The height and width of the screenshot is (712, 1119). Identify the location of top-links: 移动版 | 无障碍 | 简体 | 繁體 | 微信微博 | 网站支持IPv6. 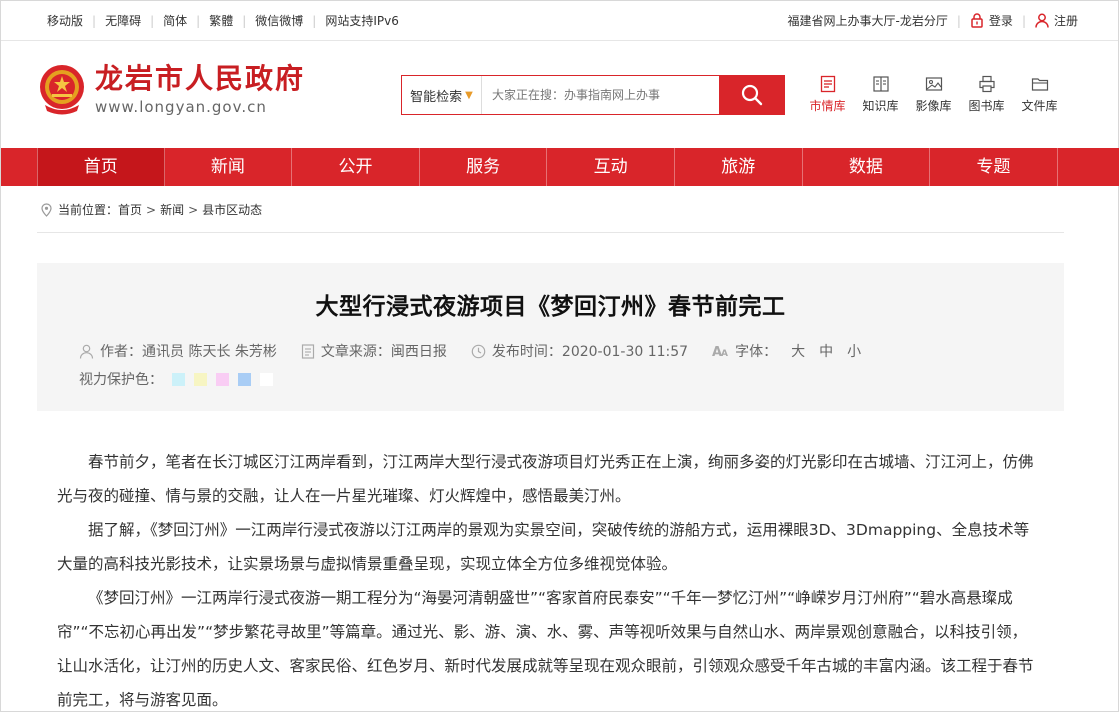
(223, 20).